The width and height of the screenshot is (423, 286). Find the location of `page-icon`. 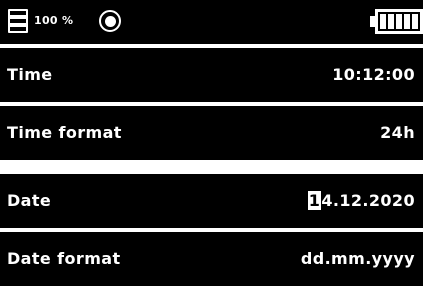

page-icon is located at coordinates (18, 21).